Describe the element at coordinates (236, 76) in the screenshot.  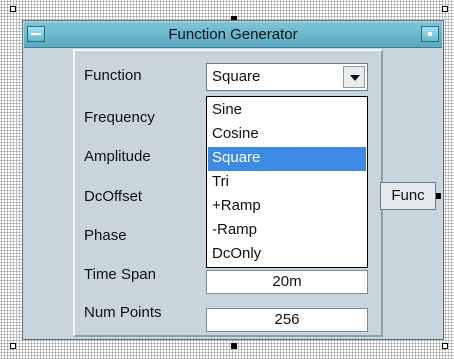
I see `function-selected-value: Square` at that location.